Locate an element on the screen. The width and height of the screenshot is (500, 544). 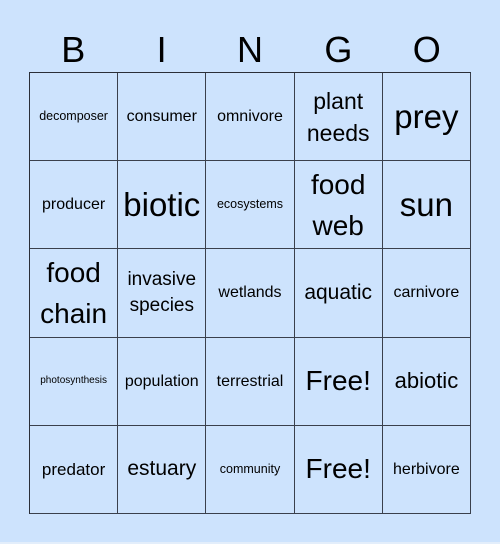
header-letter-b: B is located at coordinates (73, 49).